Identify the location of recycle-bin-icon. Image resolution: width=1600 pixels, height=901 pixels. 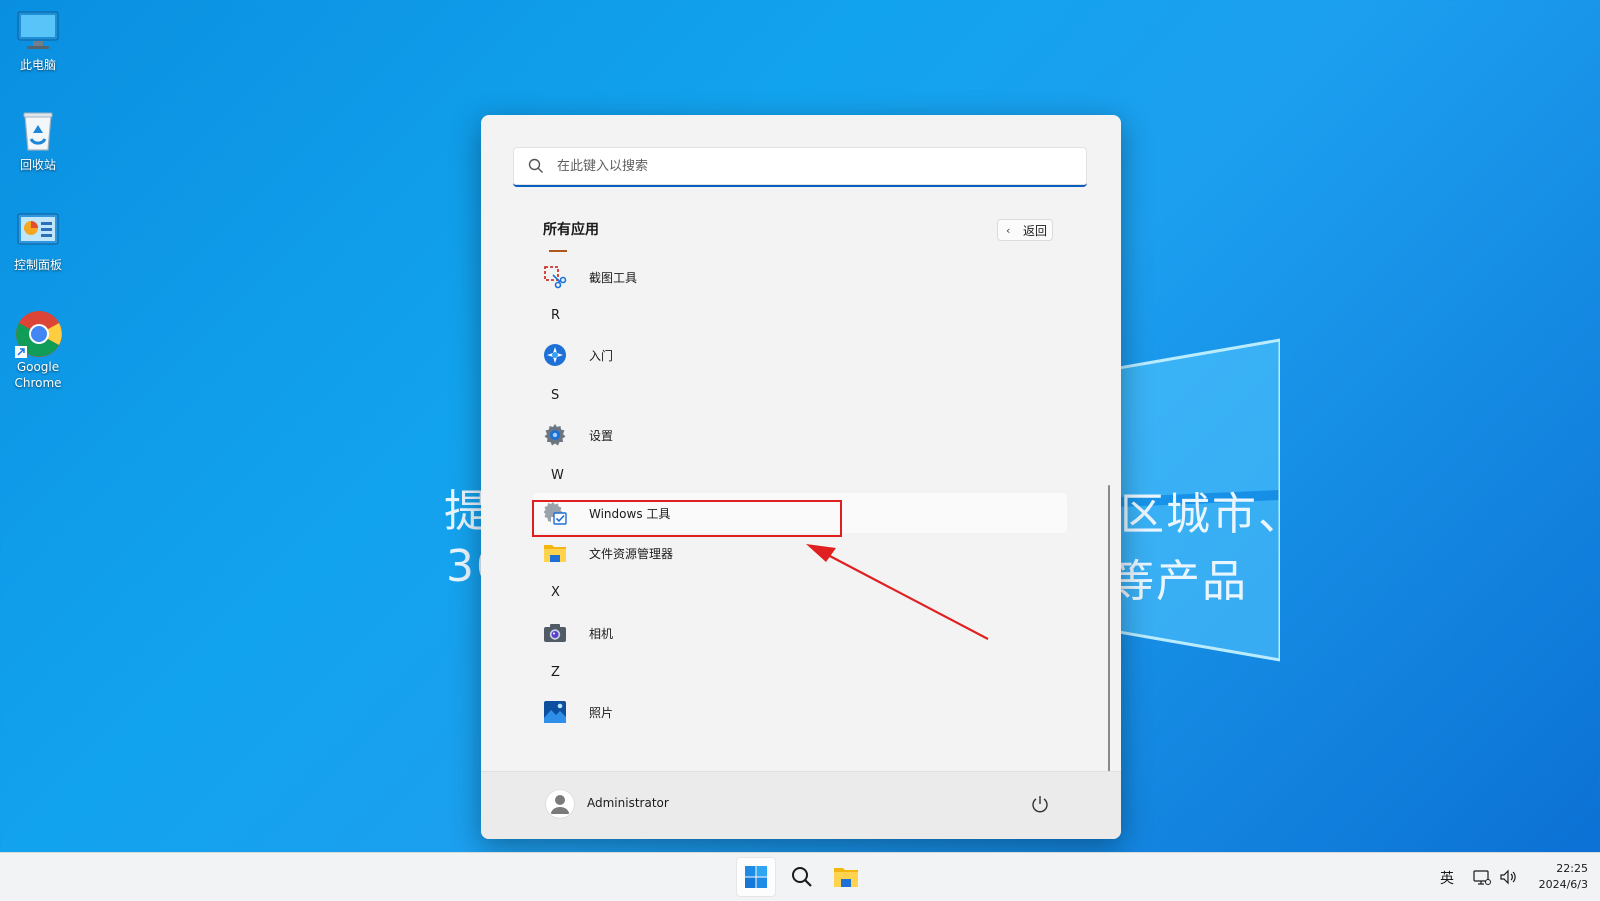
(38, 131).